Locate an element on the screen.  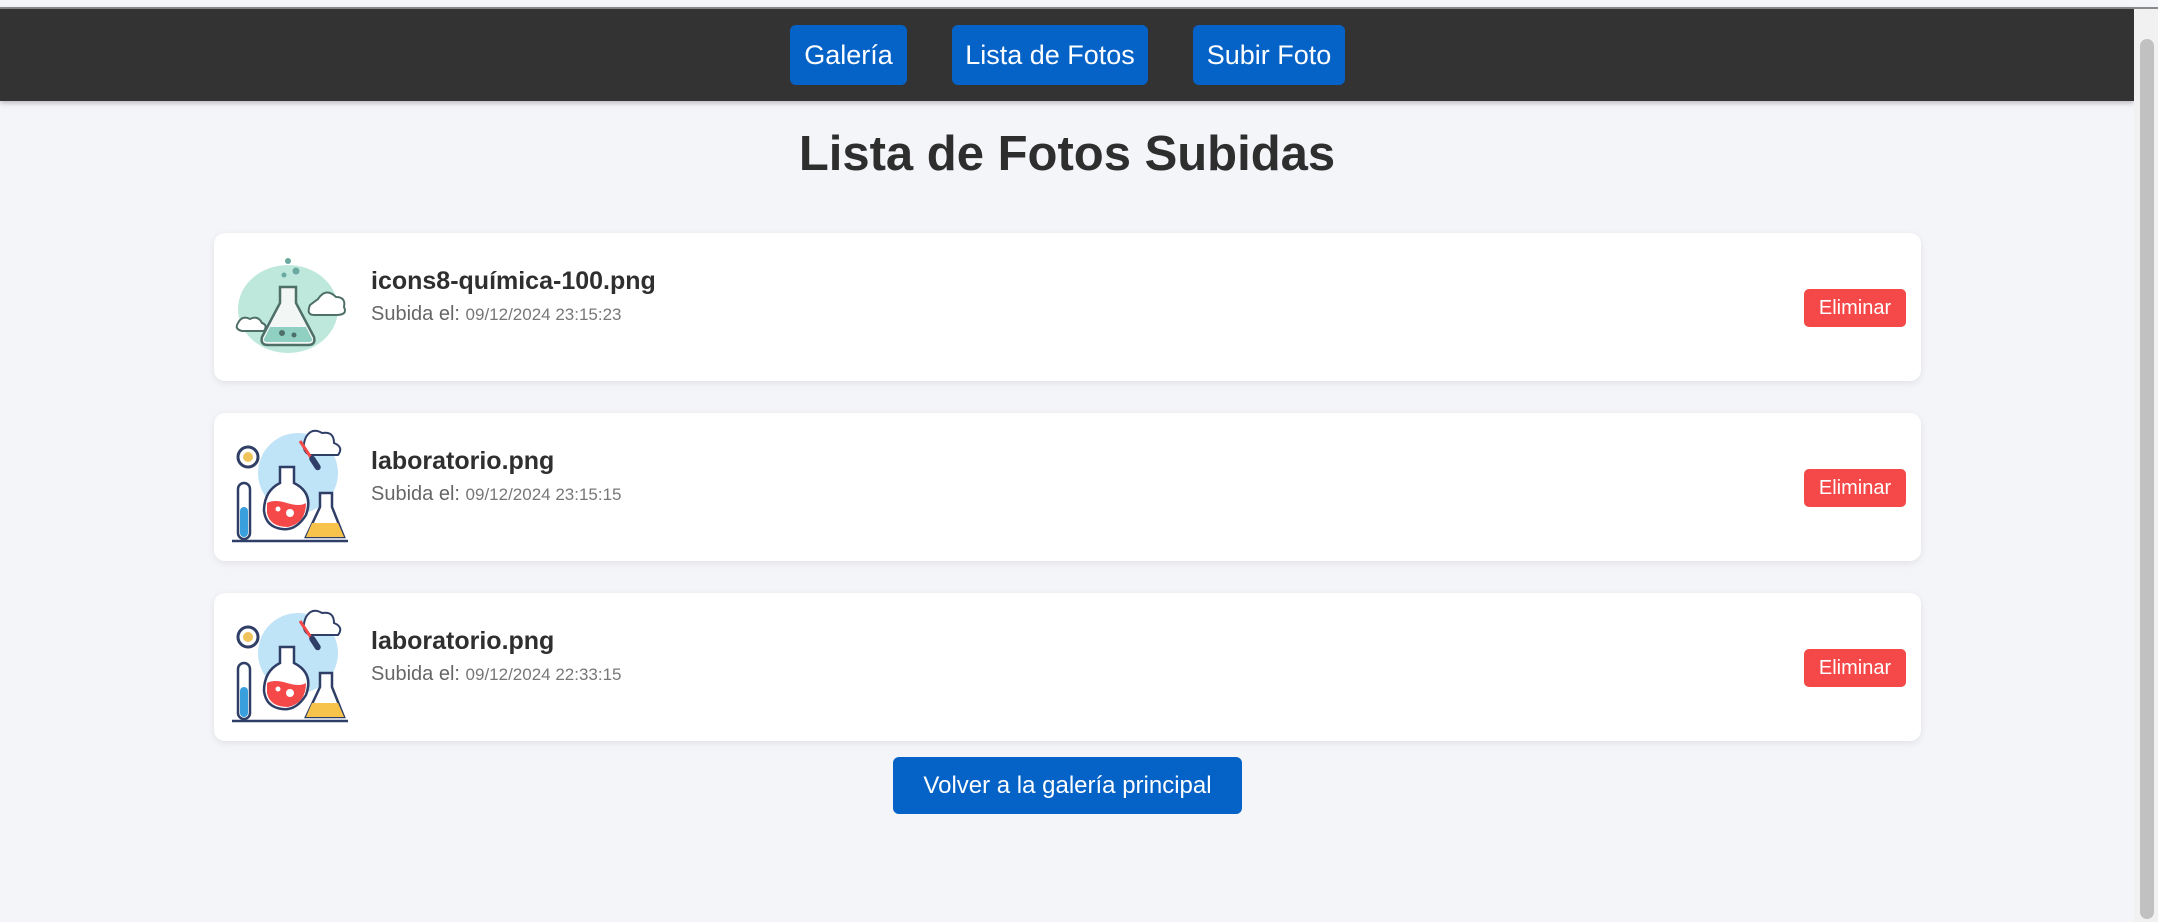
upload-info: Subida el: 09/12/2024 23:15:15 is located at coordinates (496, 494).